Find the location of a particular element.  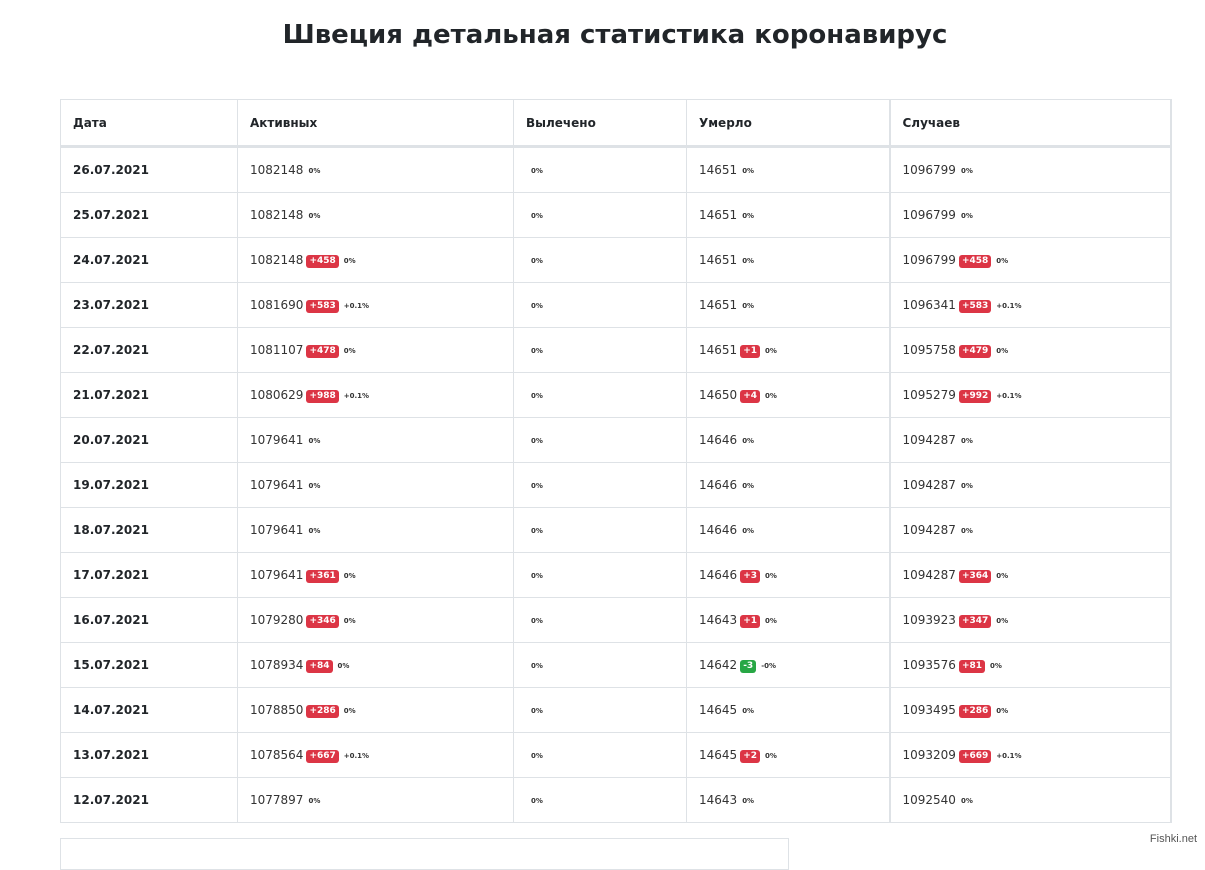

cases-delta-badge: +347 is located at coordinates (975, 621).